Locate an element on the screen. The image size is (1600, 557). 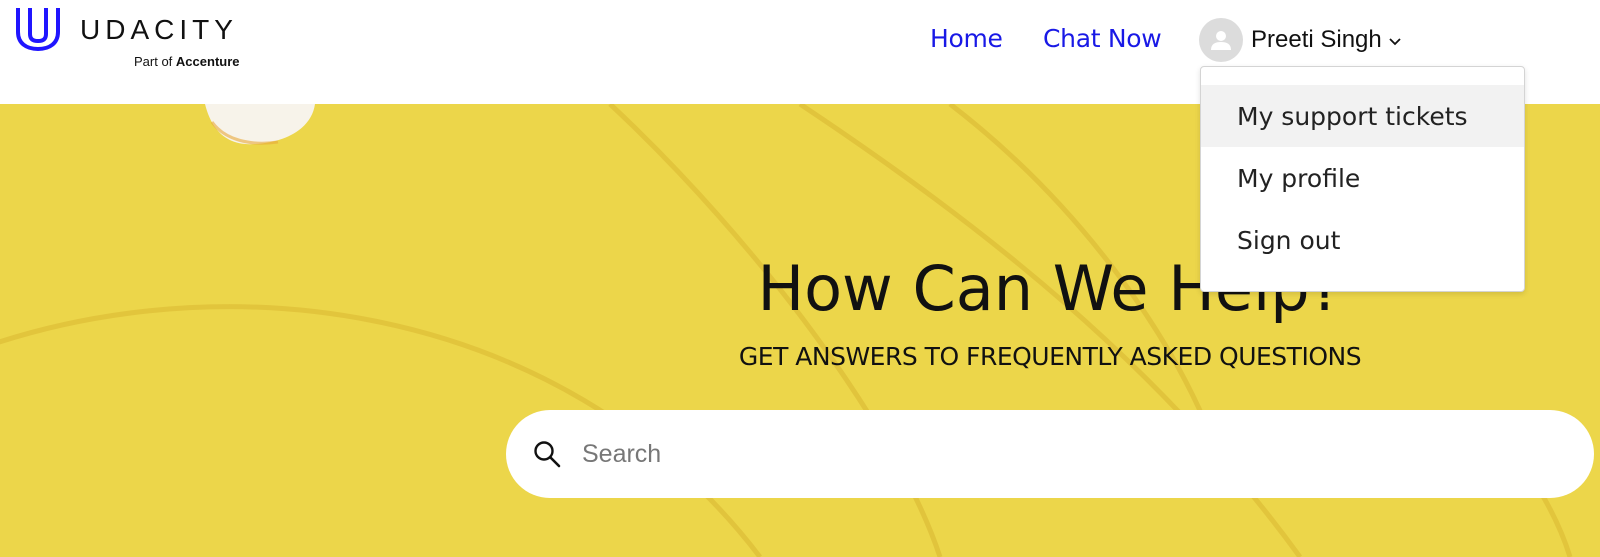
brand-tagline-prefix: Part of is located at coordinates (153, 61).